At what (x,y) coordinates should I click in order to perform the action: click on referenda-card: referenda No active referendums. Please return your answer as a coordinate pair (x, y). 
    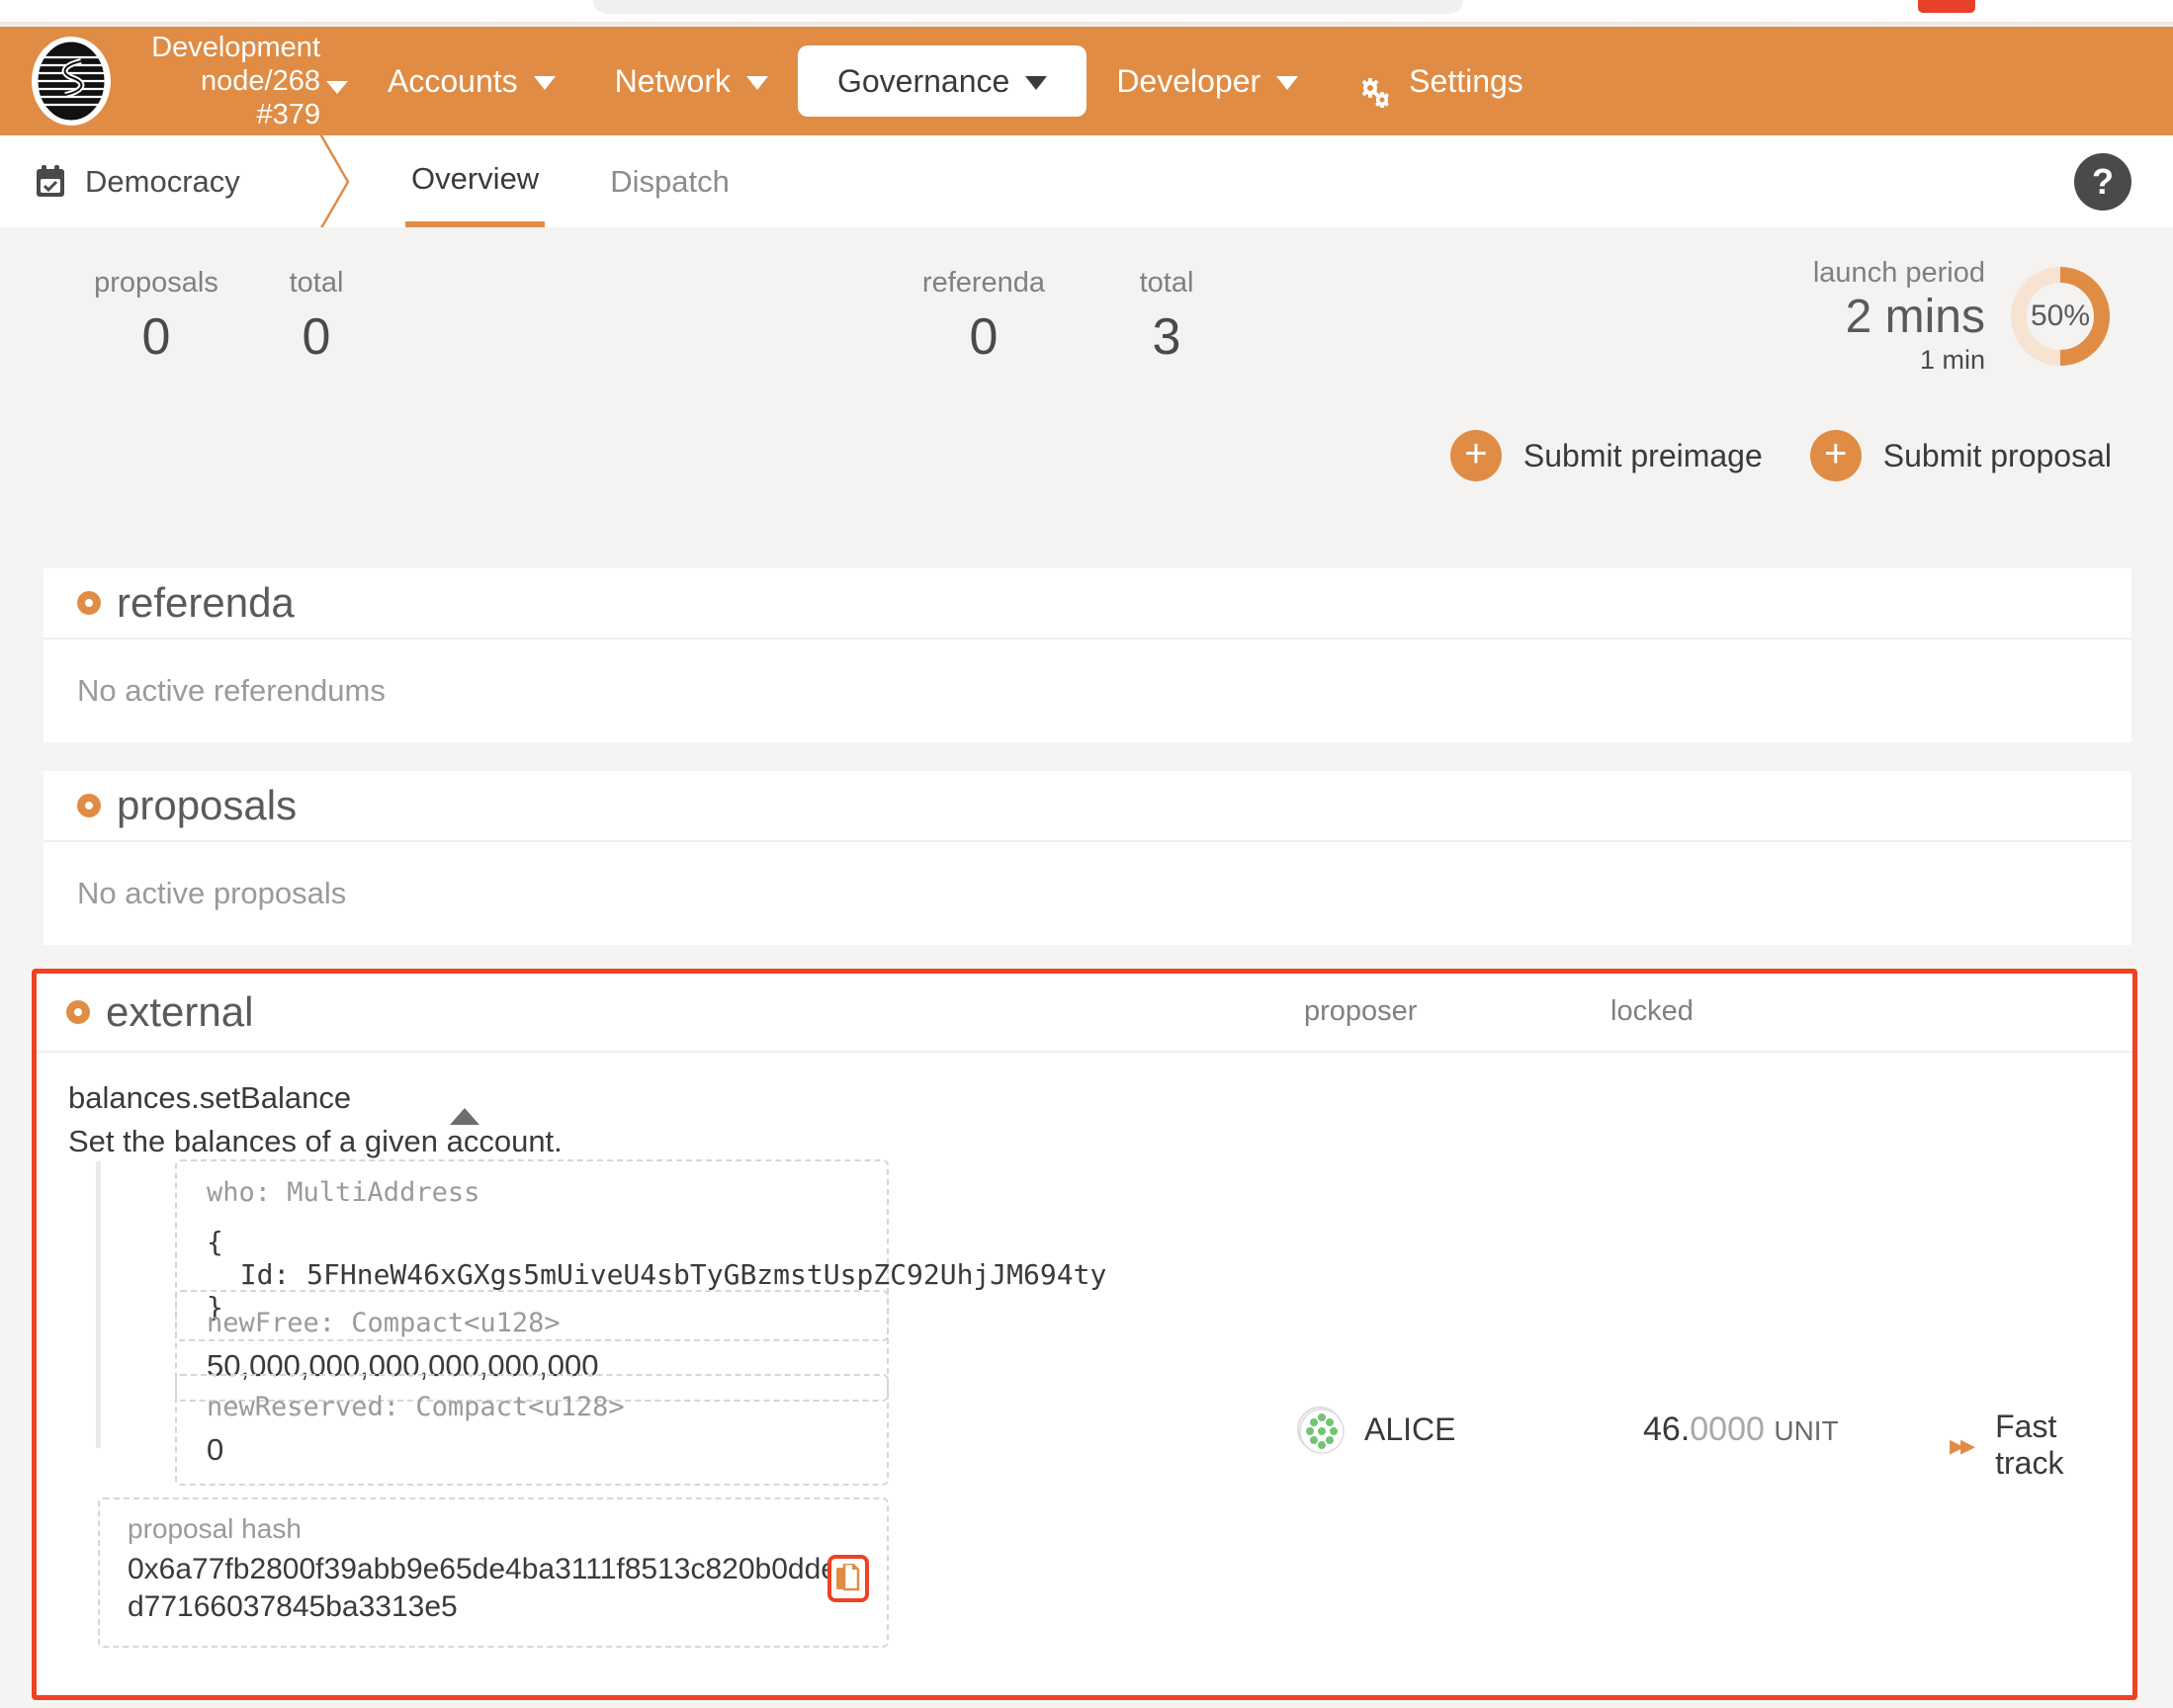
    Looking at the image, I should click on (1087, 655).